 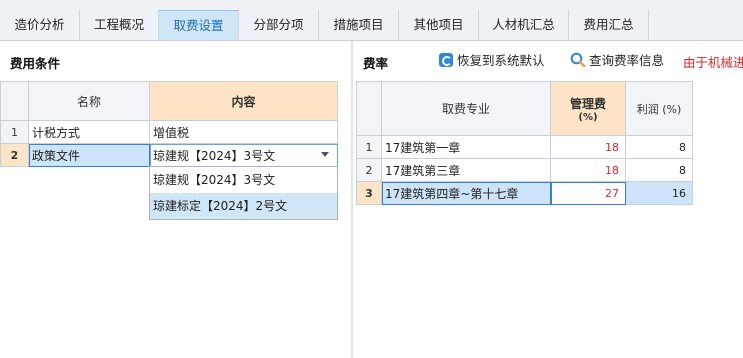 I want to click on column-header-content: 内容, so click(x=243, y=101).